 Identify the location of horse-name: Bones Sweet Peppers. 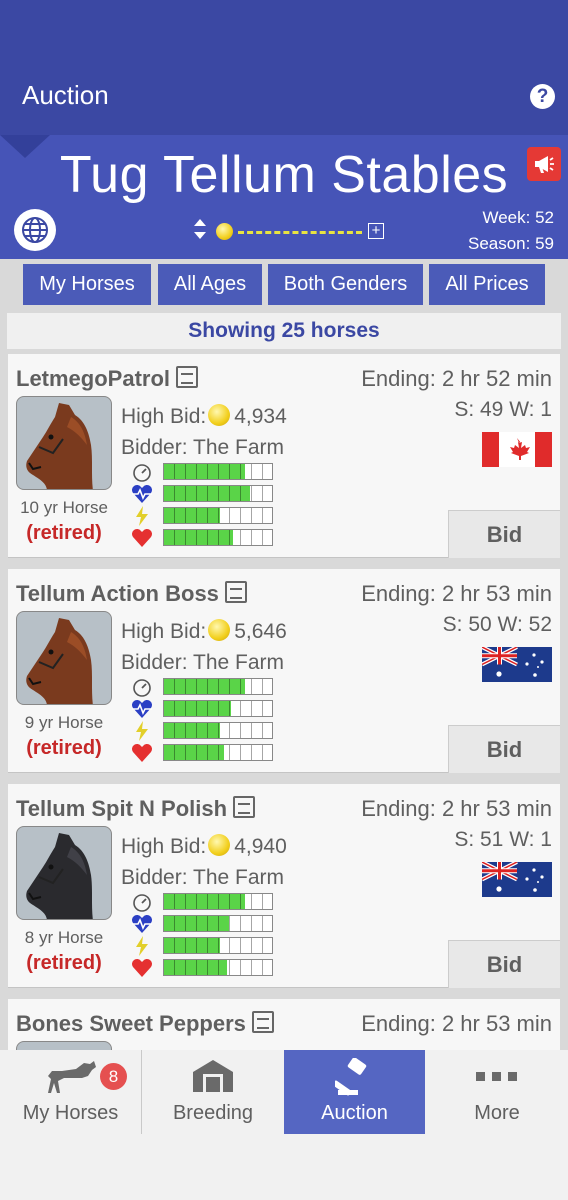
(145, 1024).